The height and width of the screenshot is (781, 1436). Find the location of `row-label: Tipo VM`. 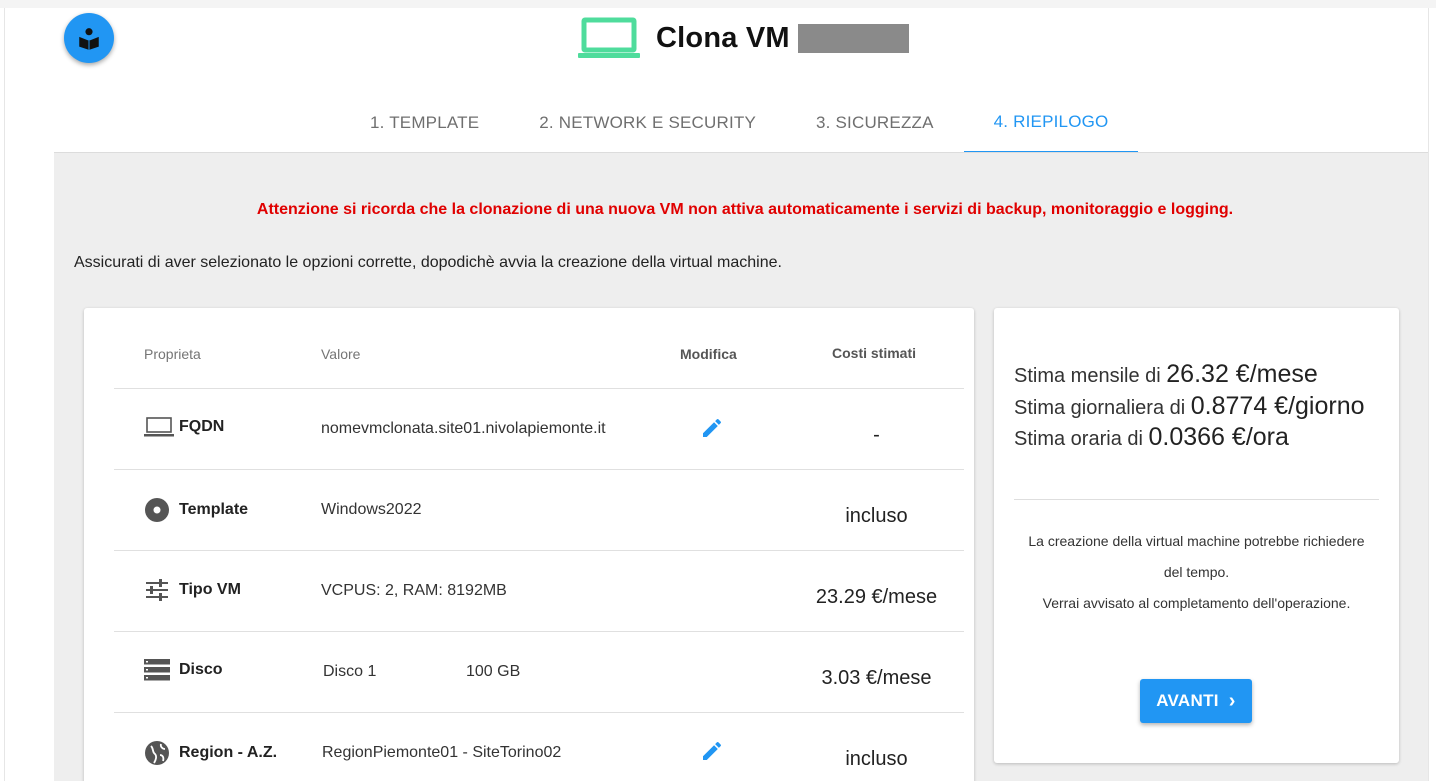

row-label: Tipo VM is located at coordinates (210, 589).